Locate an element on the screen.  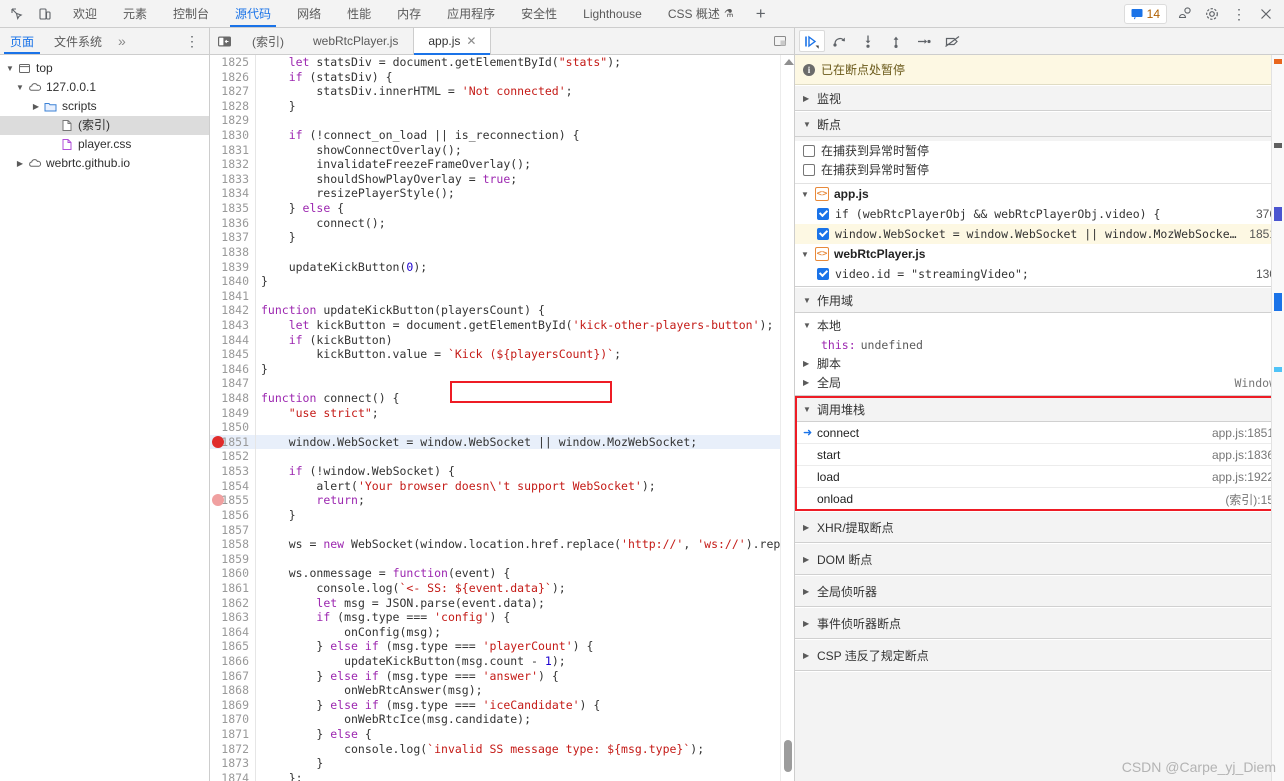
callstack-frame-connect: ➜ connect app.js:1851 is located at coordinates (1039, 433).